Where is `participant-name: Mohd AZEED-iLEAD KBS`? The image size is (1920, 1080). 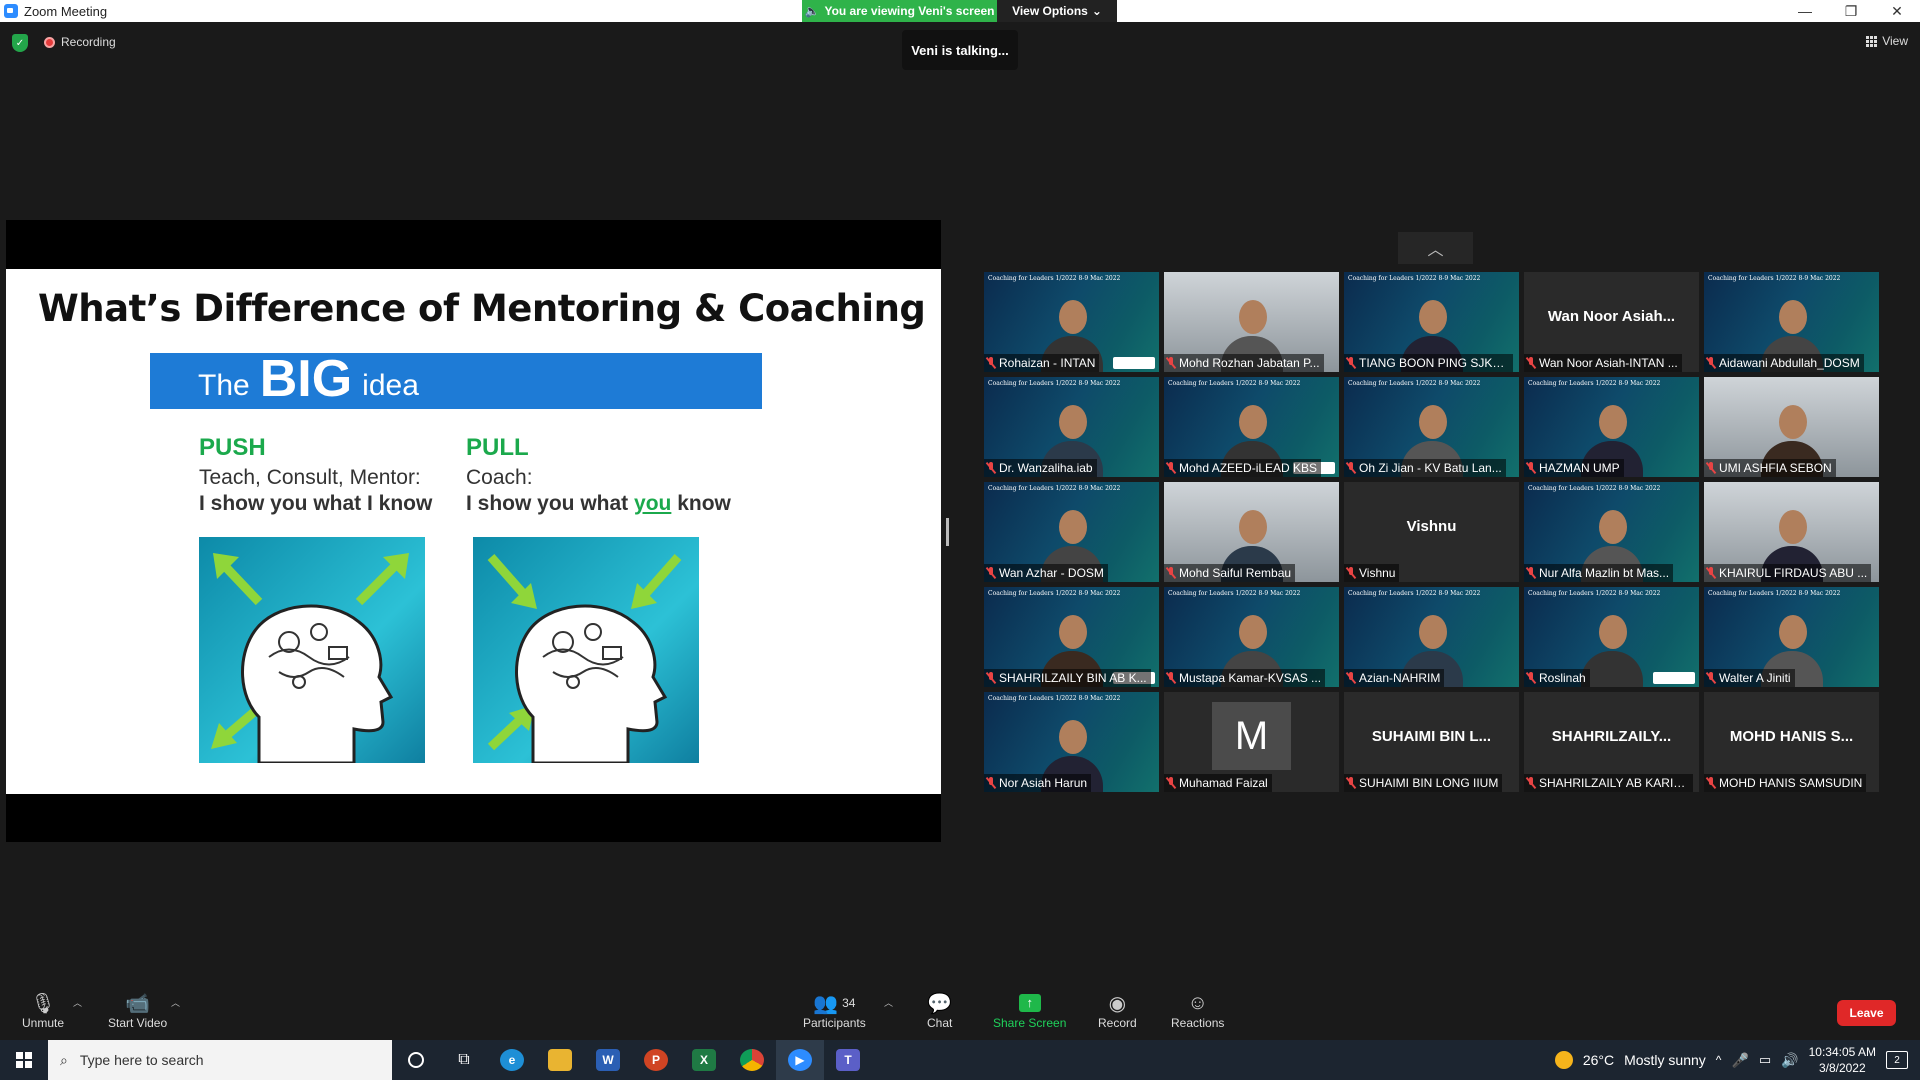 participant-name: Mohd AZEED-iLEAD KBS is located at coordinates (1248, 468).